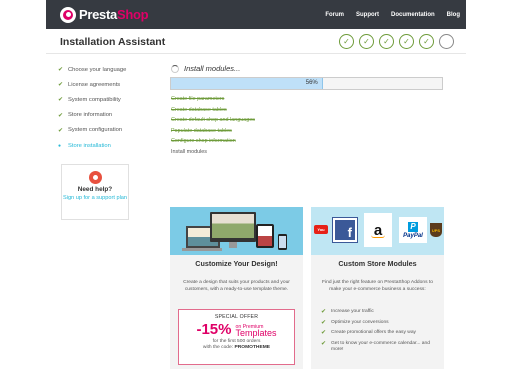 The image size is (512, 369). Describe the element at coordinates (236, 317) in the screenshot. I see `offer-heading: SPECIAL OFFER` at that location.